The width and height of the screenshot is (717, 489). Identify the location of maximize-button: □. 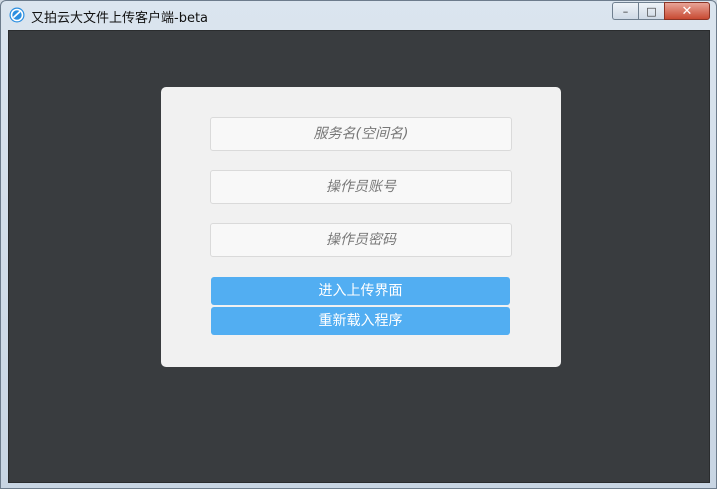
(651, 11).